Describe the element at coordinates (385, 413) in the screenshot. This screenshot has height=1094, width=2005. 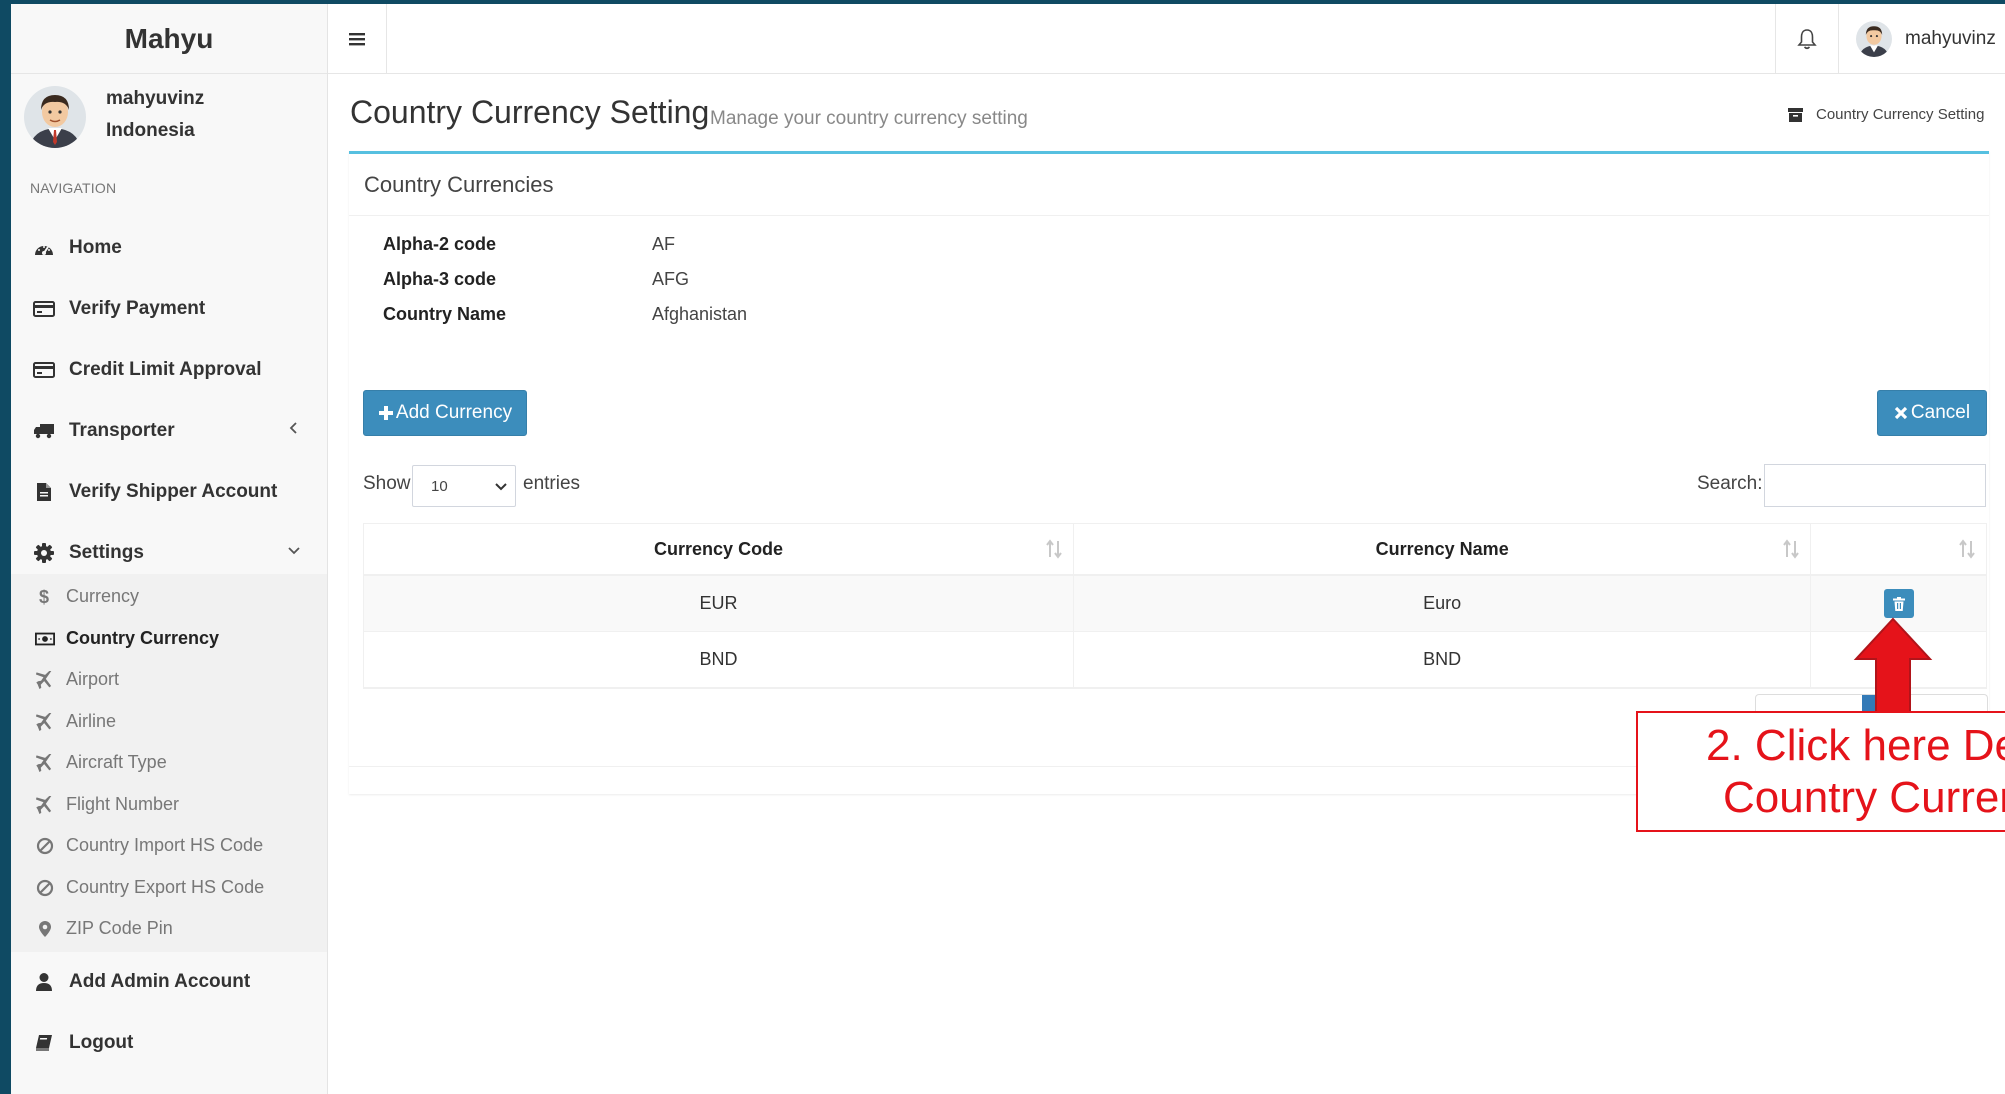
I see `plus-icon` at that location.